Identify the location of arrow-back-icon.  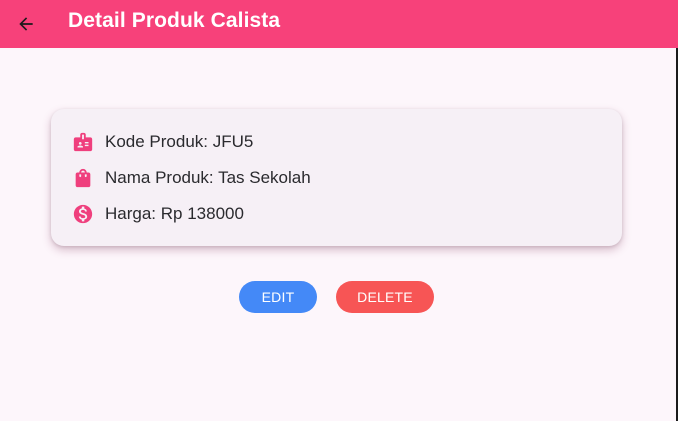
(26, 24).